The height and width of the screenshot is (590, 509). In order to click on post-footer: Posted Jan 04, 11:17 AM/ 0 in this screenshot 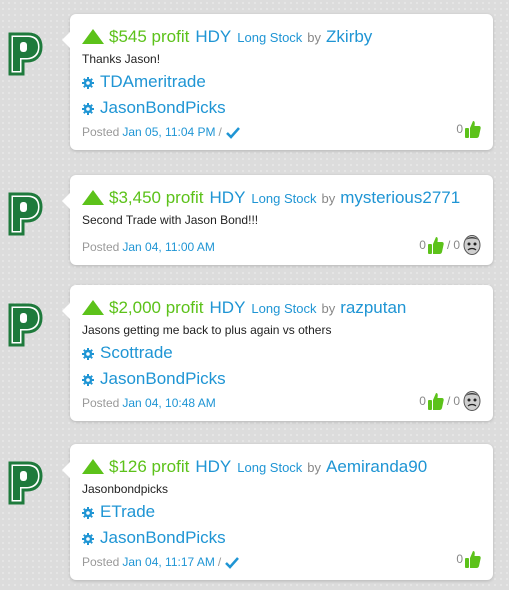, I will do `click(281, 561)`.